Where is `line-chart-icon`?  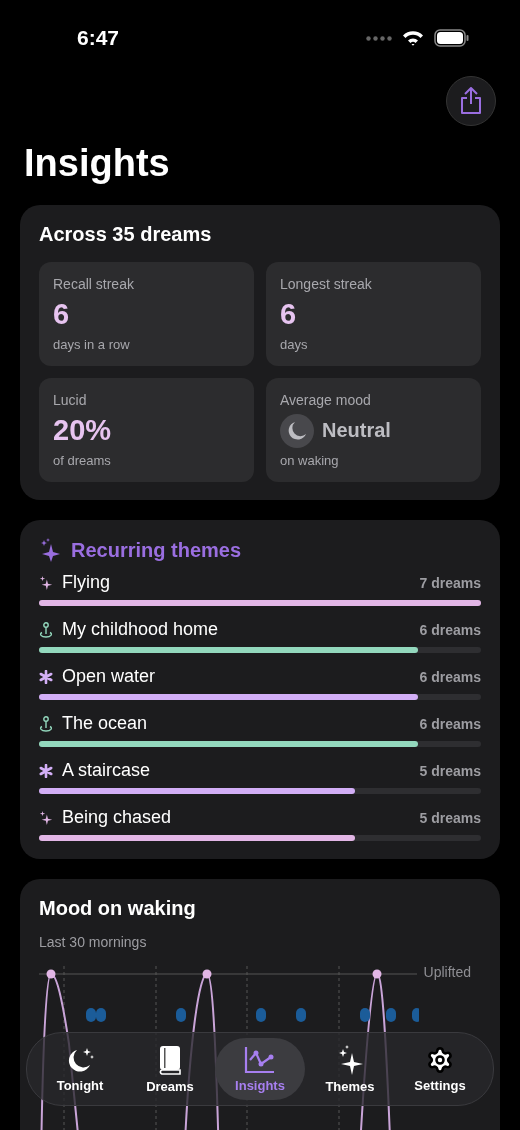
line-chart-icon is located at coordinates (260, 1059).